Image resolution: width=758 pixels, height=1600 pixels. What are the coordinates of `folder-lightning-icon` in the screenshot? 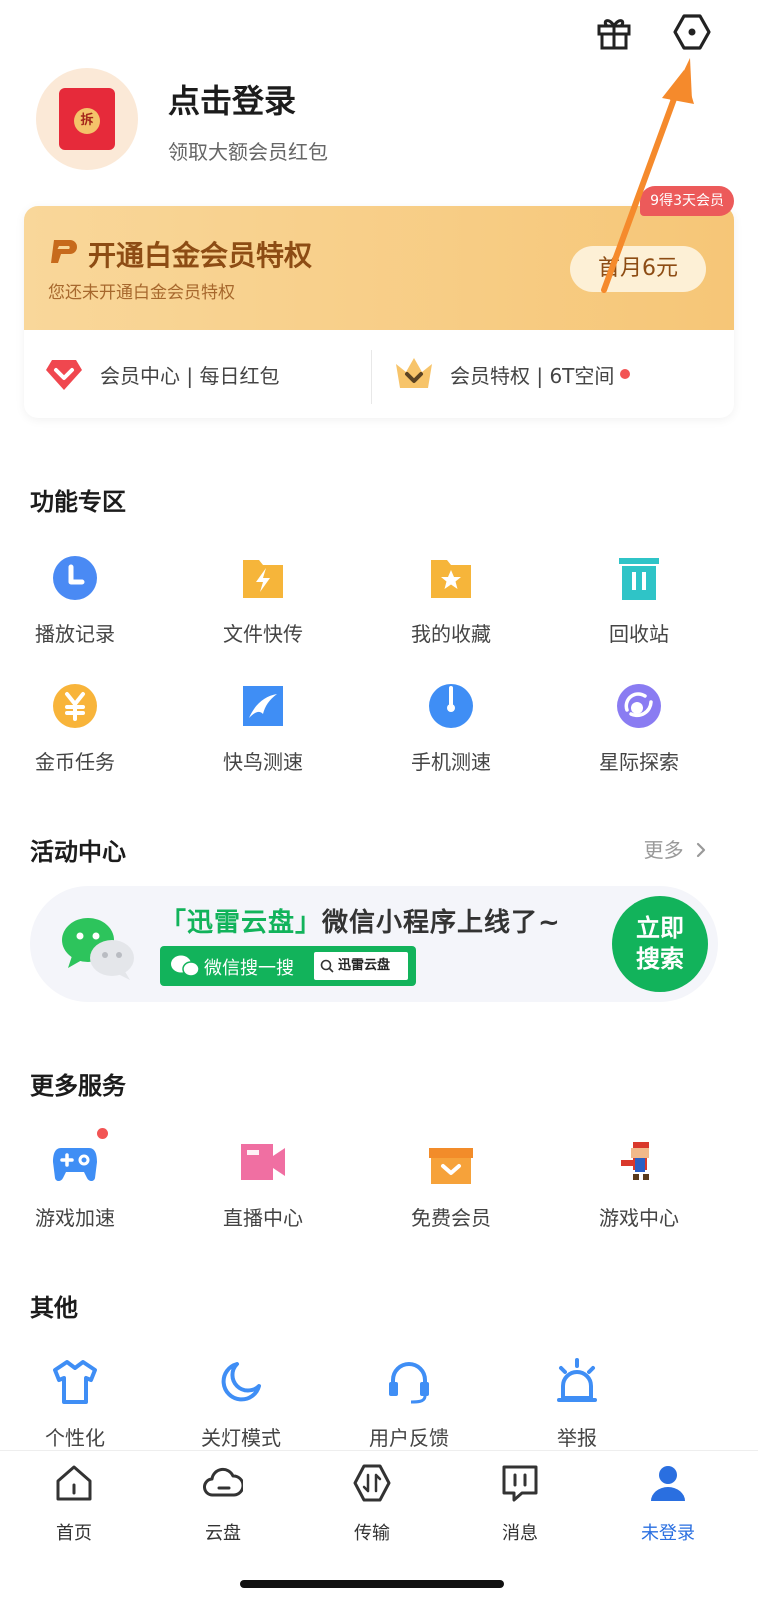 It's located at (263, 579).